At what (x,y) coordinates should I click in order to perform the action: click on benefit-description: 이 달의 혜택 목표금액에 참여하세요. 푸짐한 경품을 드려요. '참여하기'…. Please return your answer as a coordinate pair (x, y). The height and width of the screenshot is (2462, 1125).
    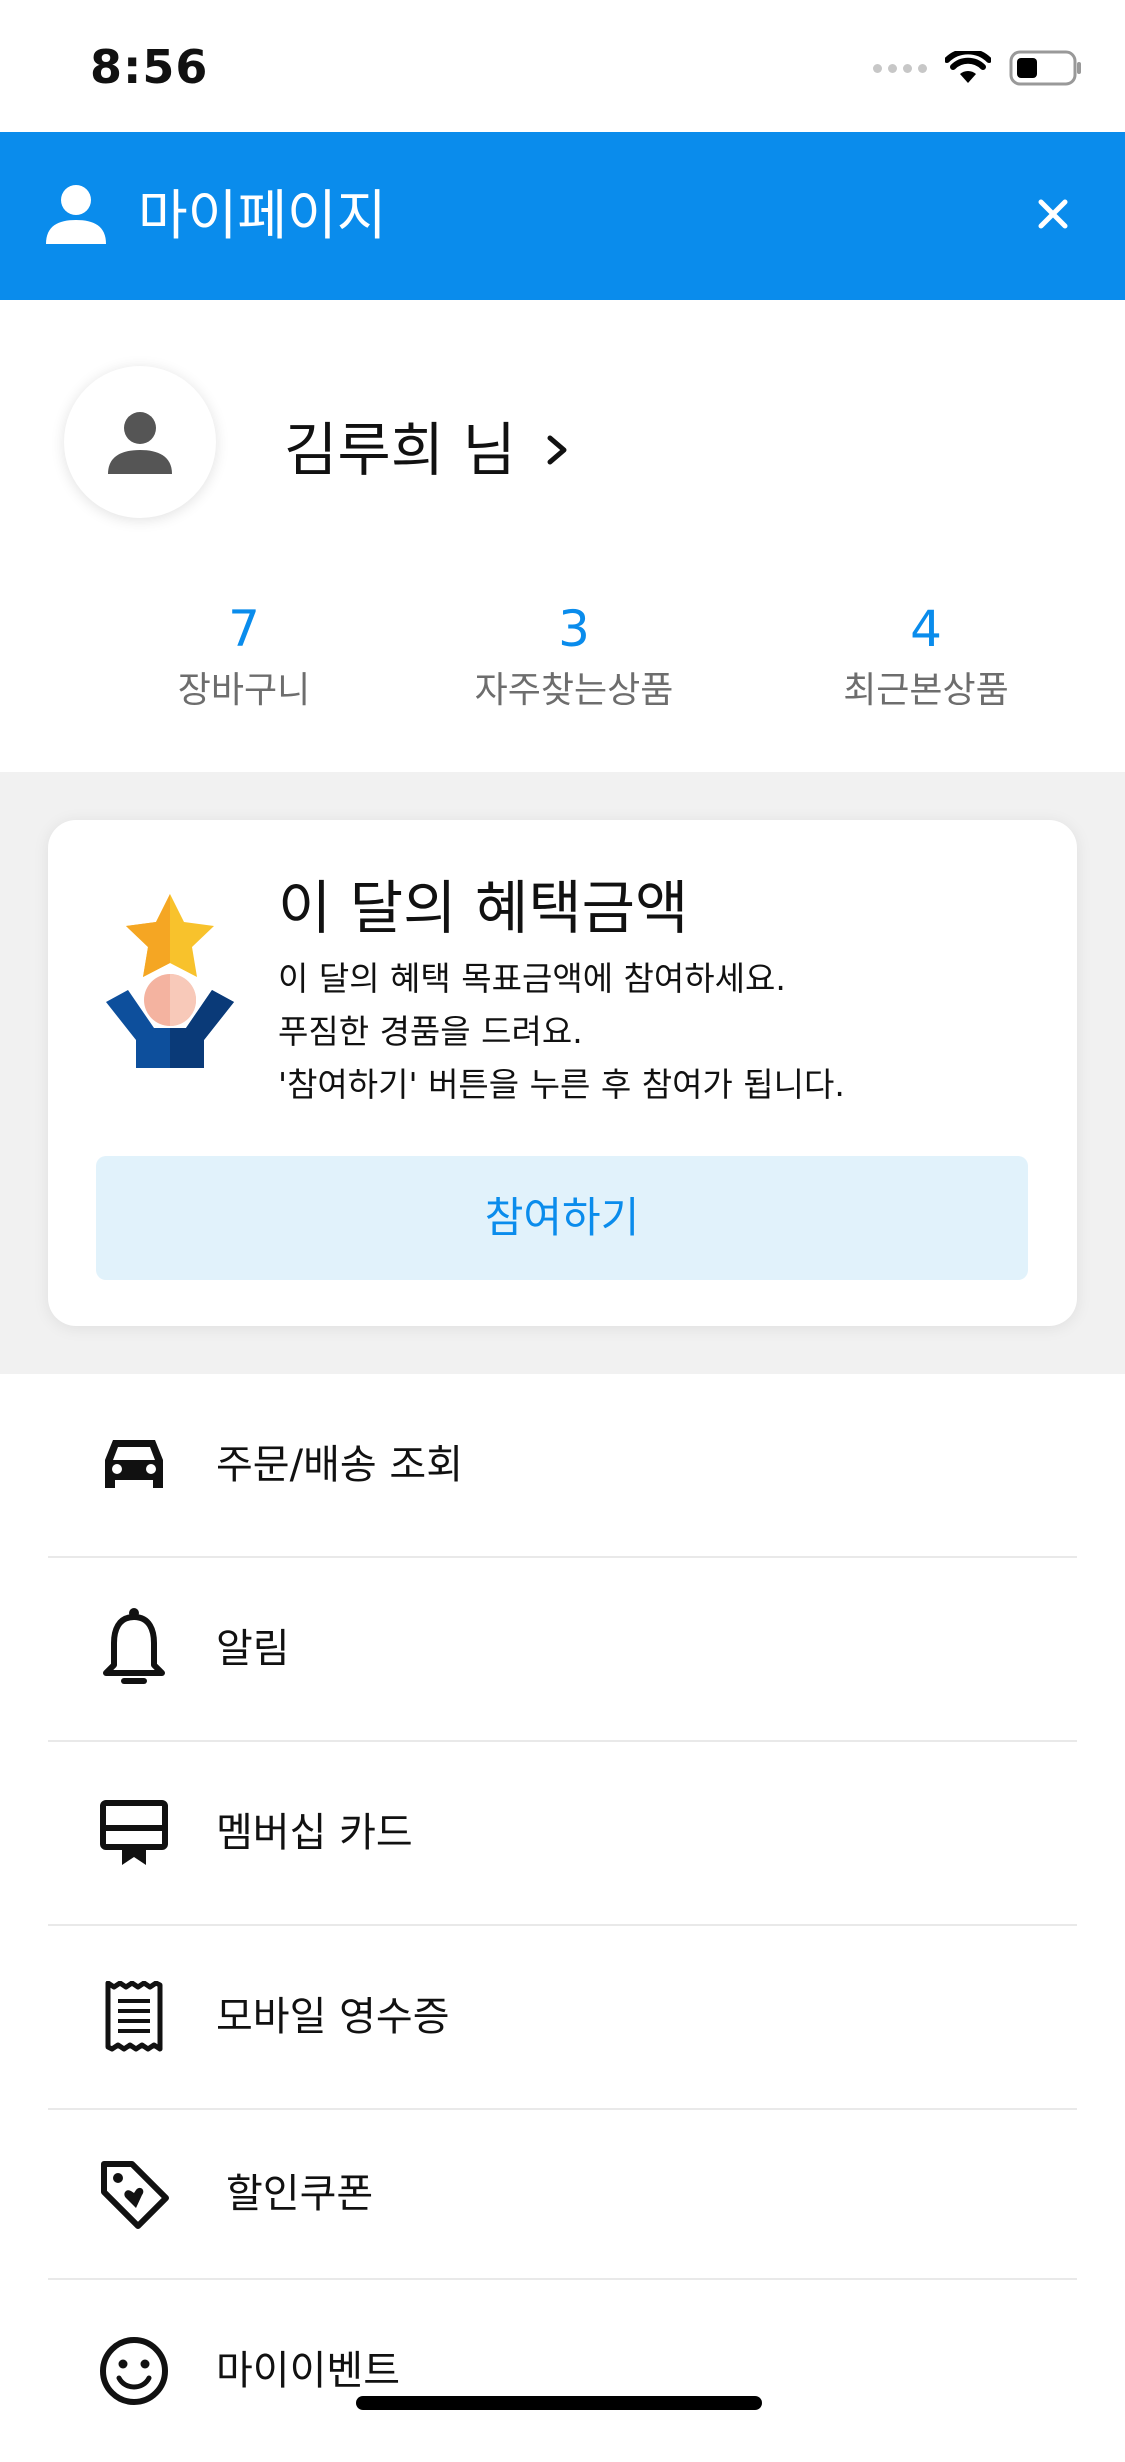
    Looking at the image, I should click on (561, 1031).